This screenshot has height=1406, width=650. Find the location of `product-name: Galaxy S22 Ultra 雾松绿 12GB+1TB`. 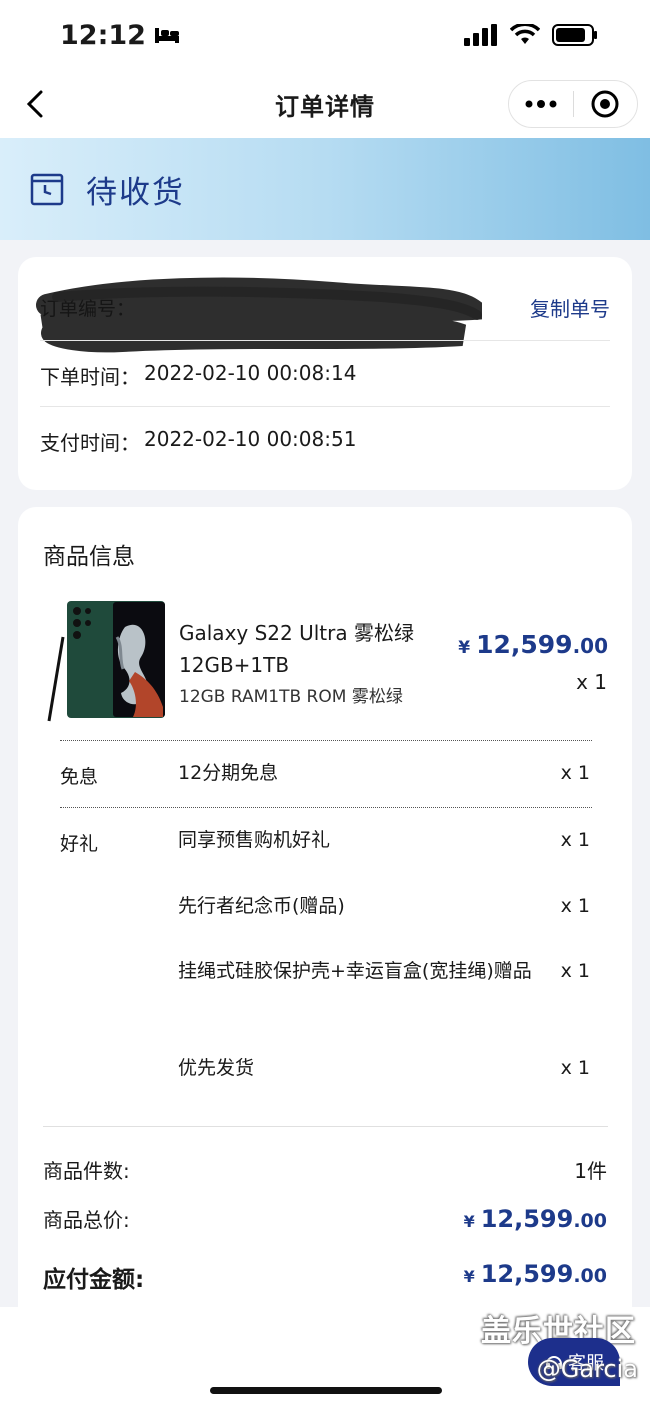

product-name: Galaxy S22 Ultra 雾松绿 12GB+1TB is located at coordinates (296, 649).